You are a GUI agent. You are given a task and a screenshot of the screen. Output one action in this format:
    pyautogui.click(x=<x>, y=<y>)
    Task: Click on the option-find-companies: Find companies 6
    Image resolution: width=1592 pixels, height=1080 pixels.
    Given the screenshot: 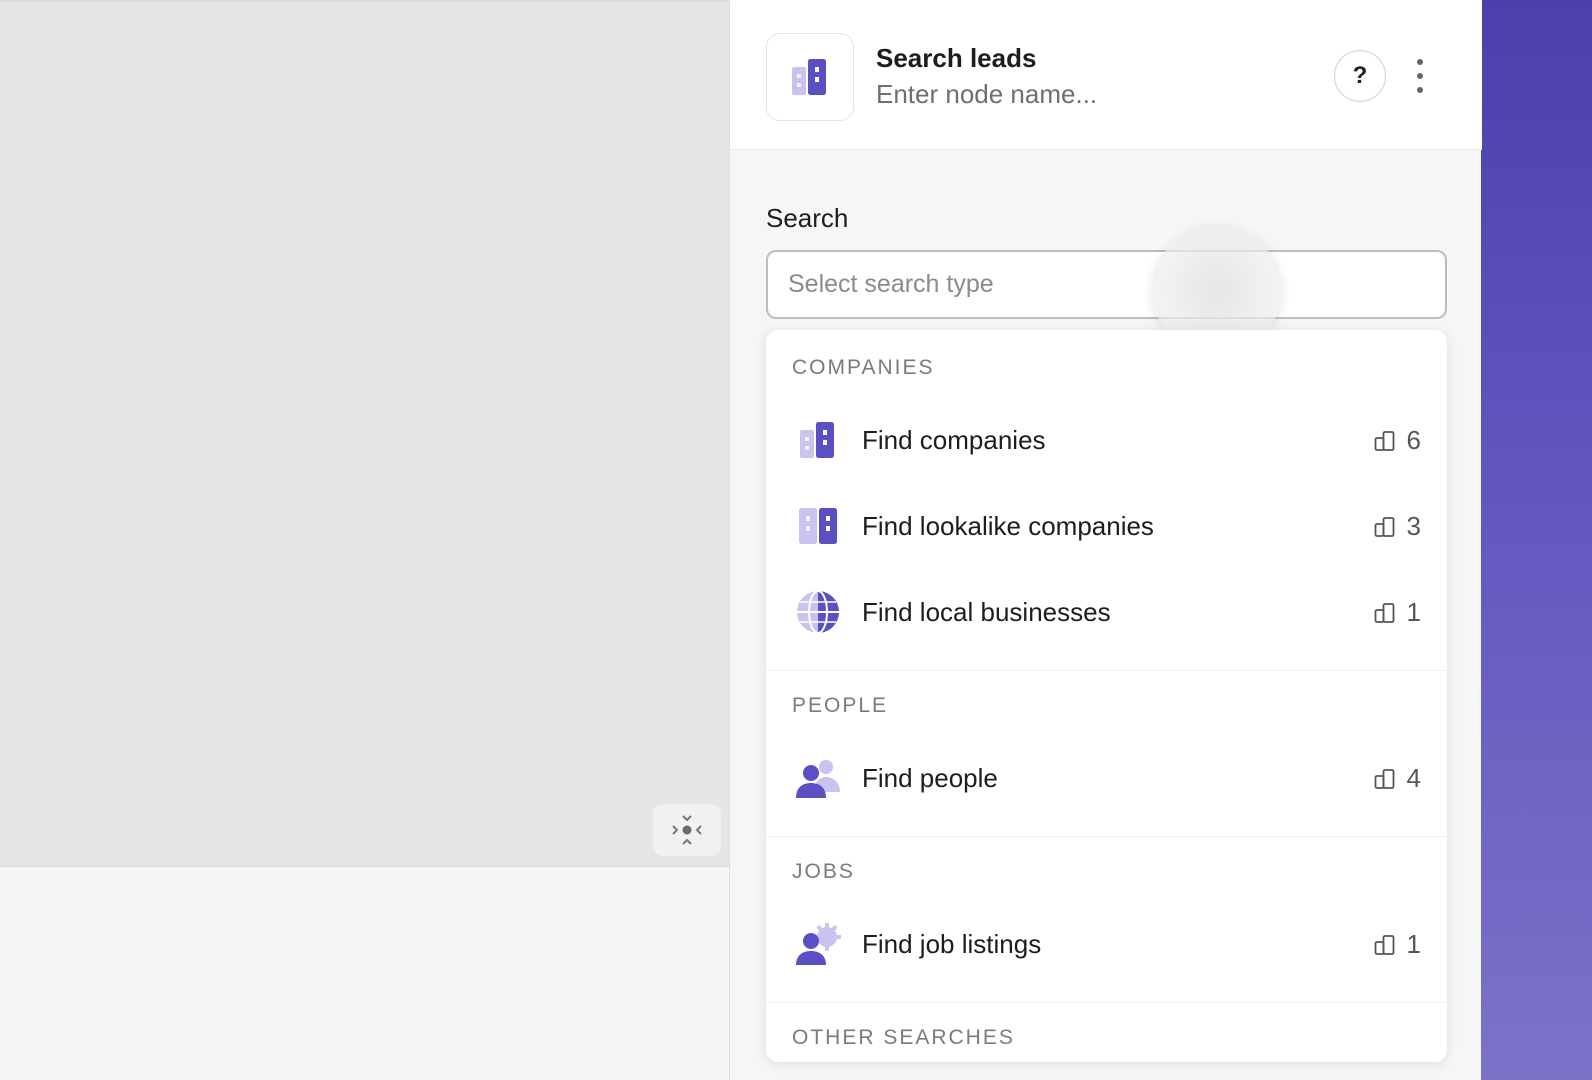 What is the action you would take?
    pyautogui.click(x=1106, y=440)
    